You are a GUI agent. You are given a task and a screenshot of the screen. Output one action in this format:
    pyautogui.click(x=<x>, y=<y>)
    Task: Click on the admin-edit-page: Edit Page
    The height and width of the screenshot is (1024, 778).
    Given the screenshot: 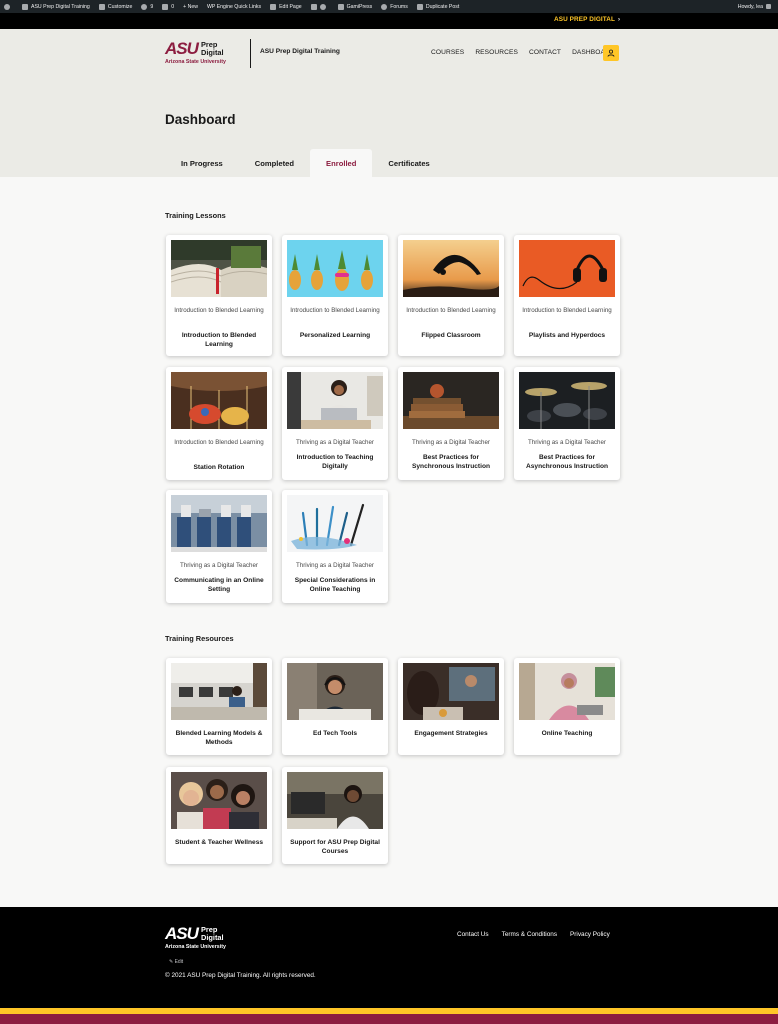 What is the action you would take?
    pyautogui.click(x=286, y=6)
    